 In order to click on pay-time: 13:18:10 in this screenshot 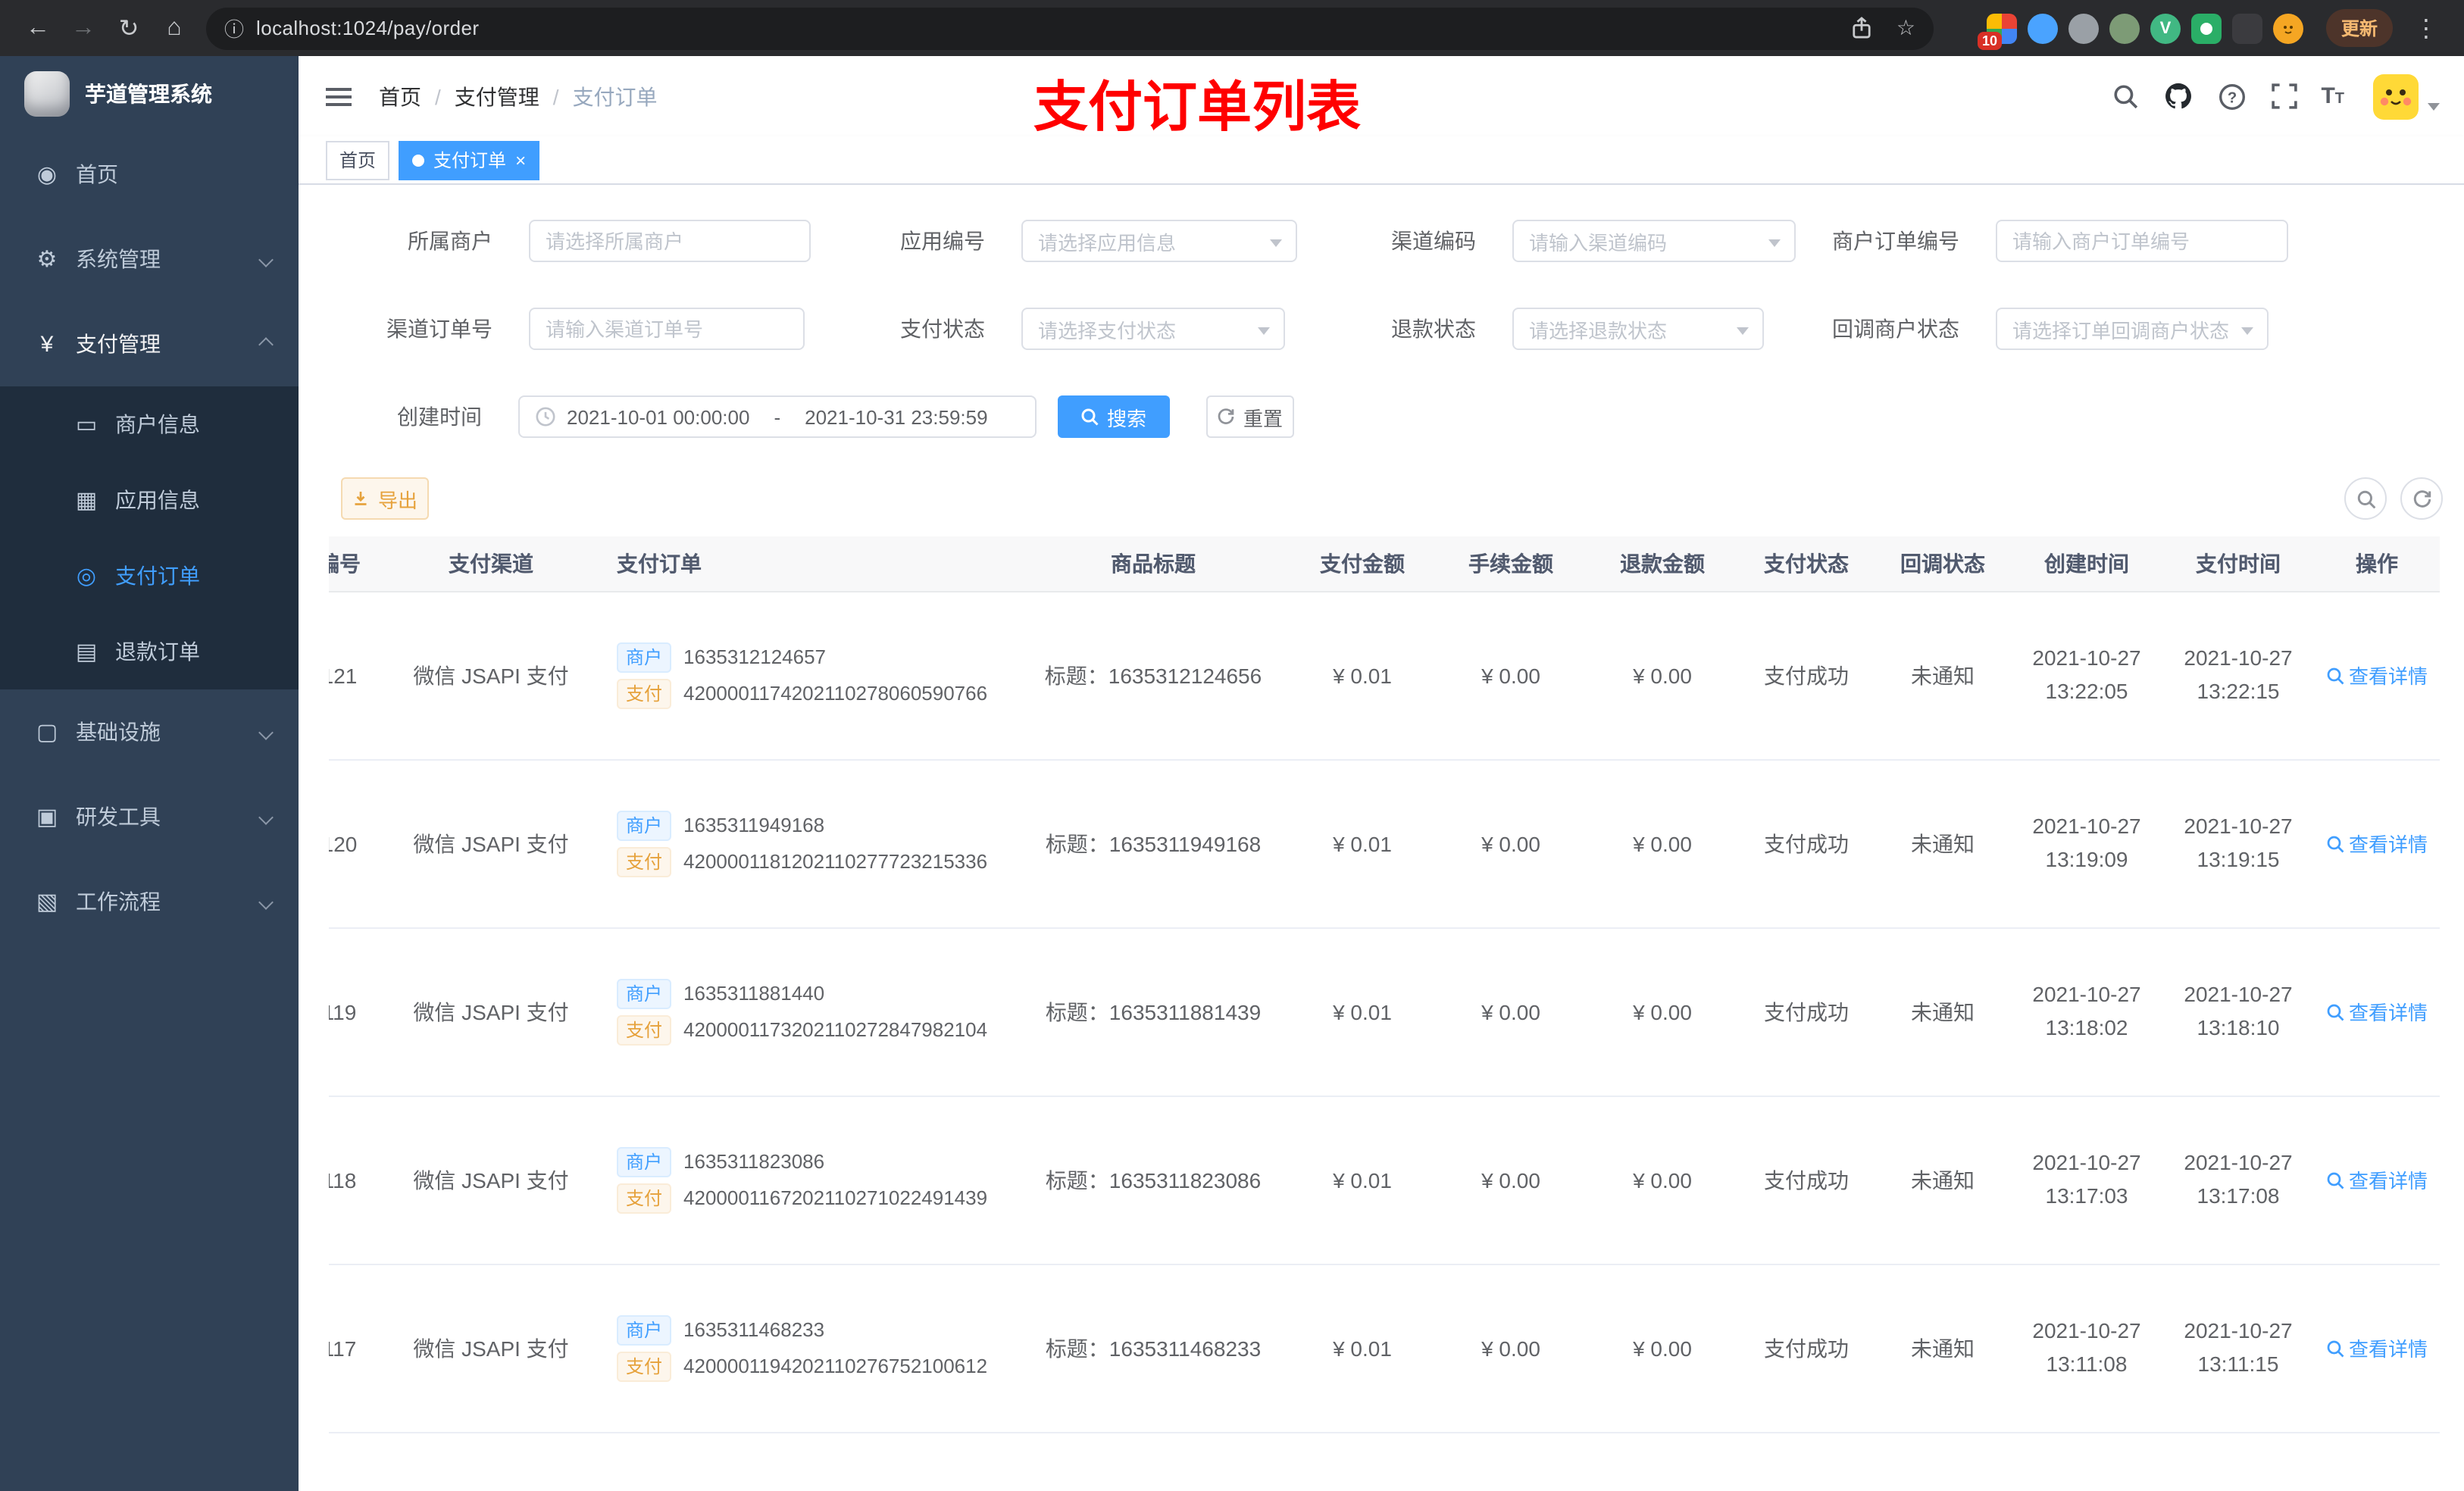, I will do `click(2238, 1026)`.